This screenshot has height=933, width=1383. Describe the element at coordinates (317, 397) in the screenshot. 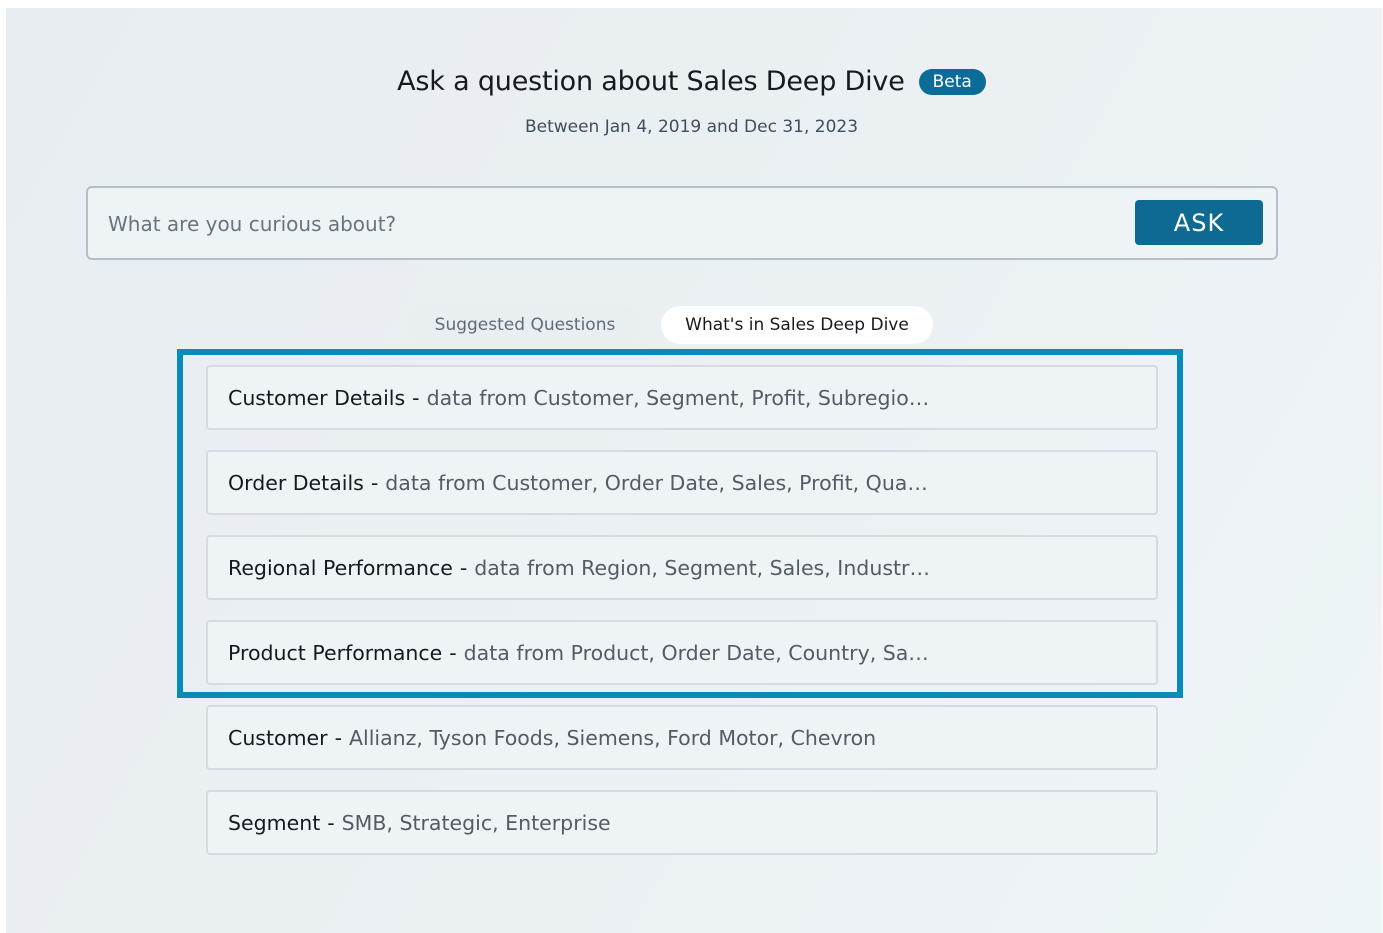

I see `item-name: Customer Details` at that location.